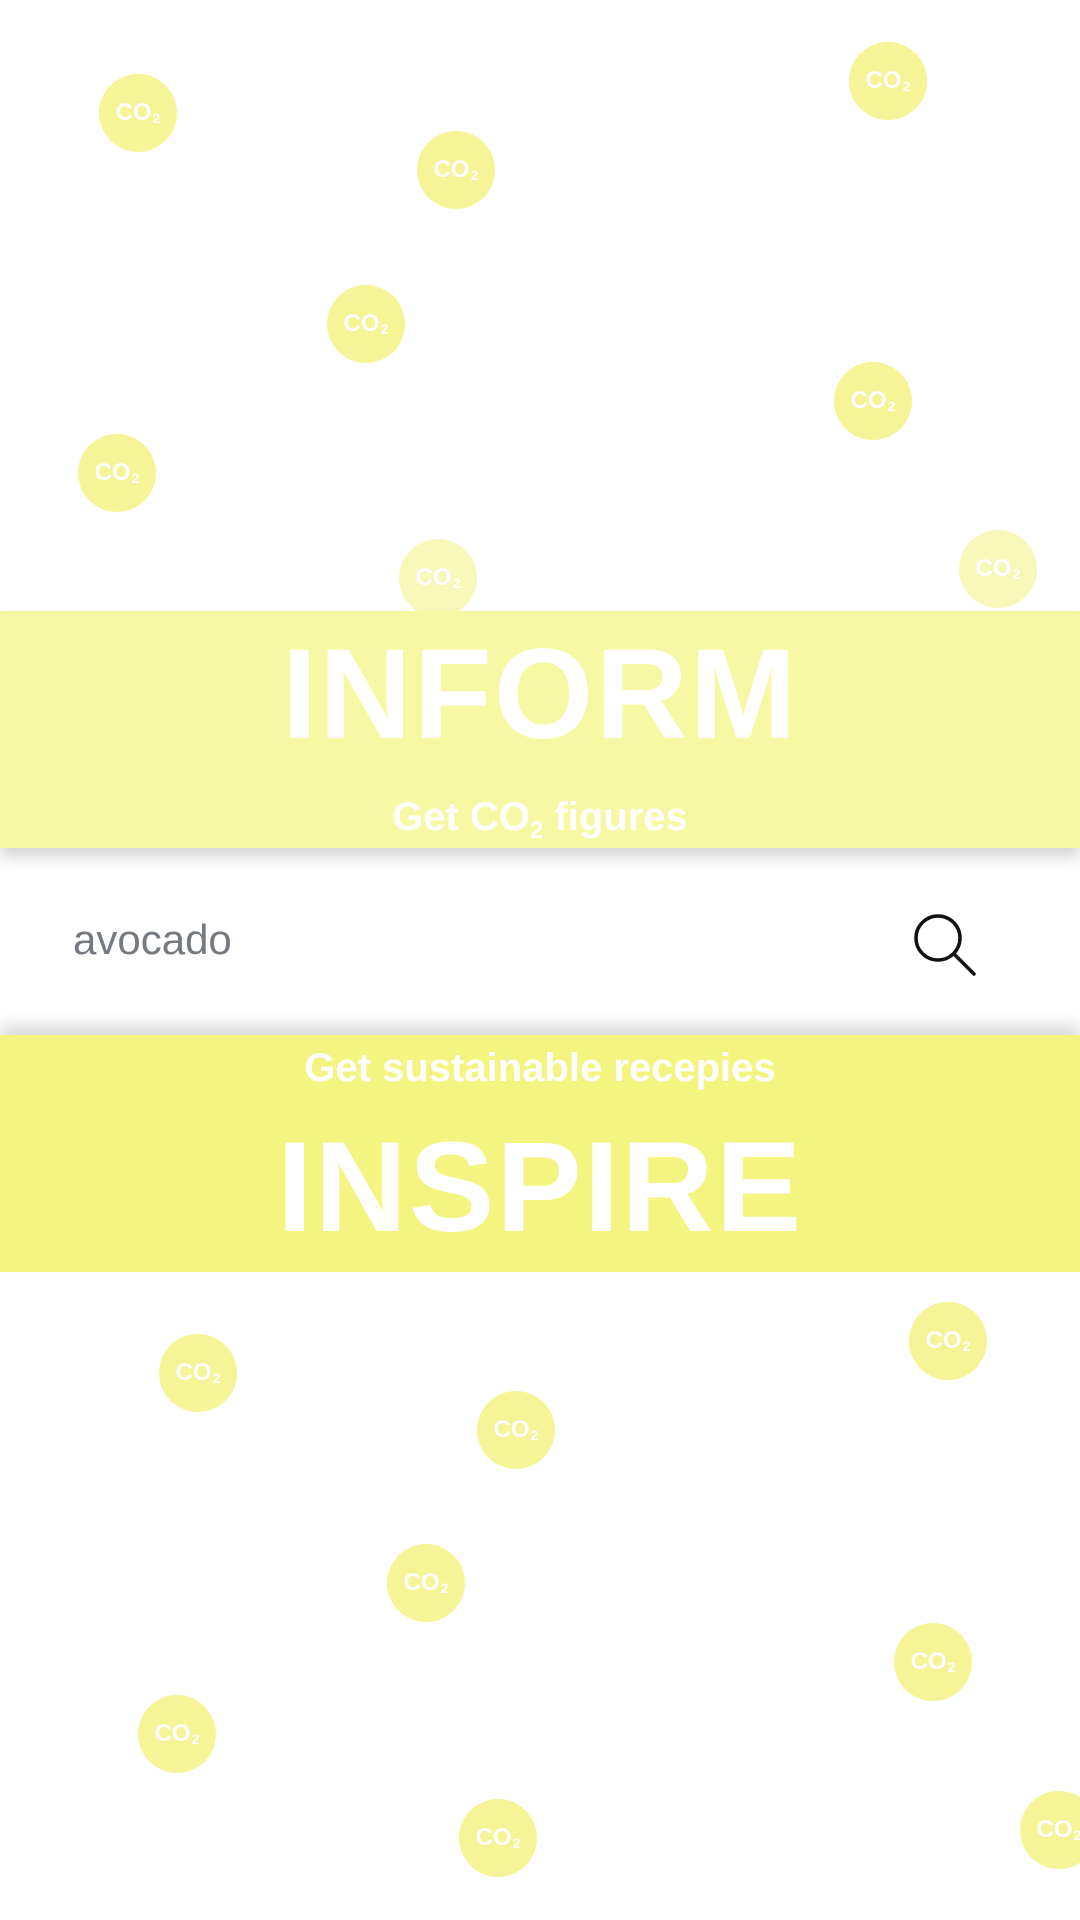 The width and height of the screenshot is (1080, 1920). What do you see at coordinates (540, 1067) in the screenshot?
I see `inspire-subtitle: Get sustainable recepies` at bounding box center [540, 1067].